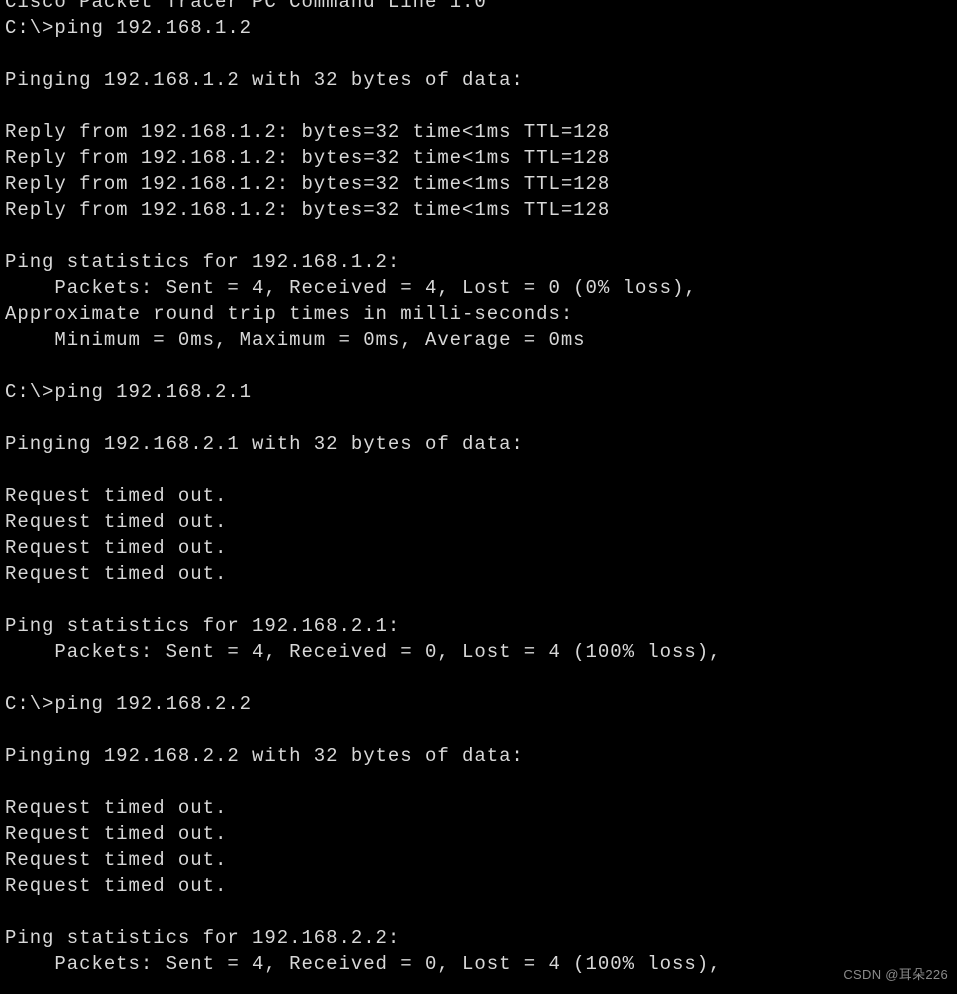 The width and height of the screenshot is (957, 994). Describe the element at coordinates (203, 626) in the screenshot. I see `console-line: Ping statistics for 192.168.2.1:` at that location.